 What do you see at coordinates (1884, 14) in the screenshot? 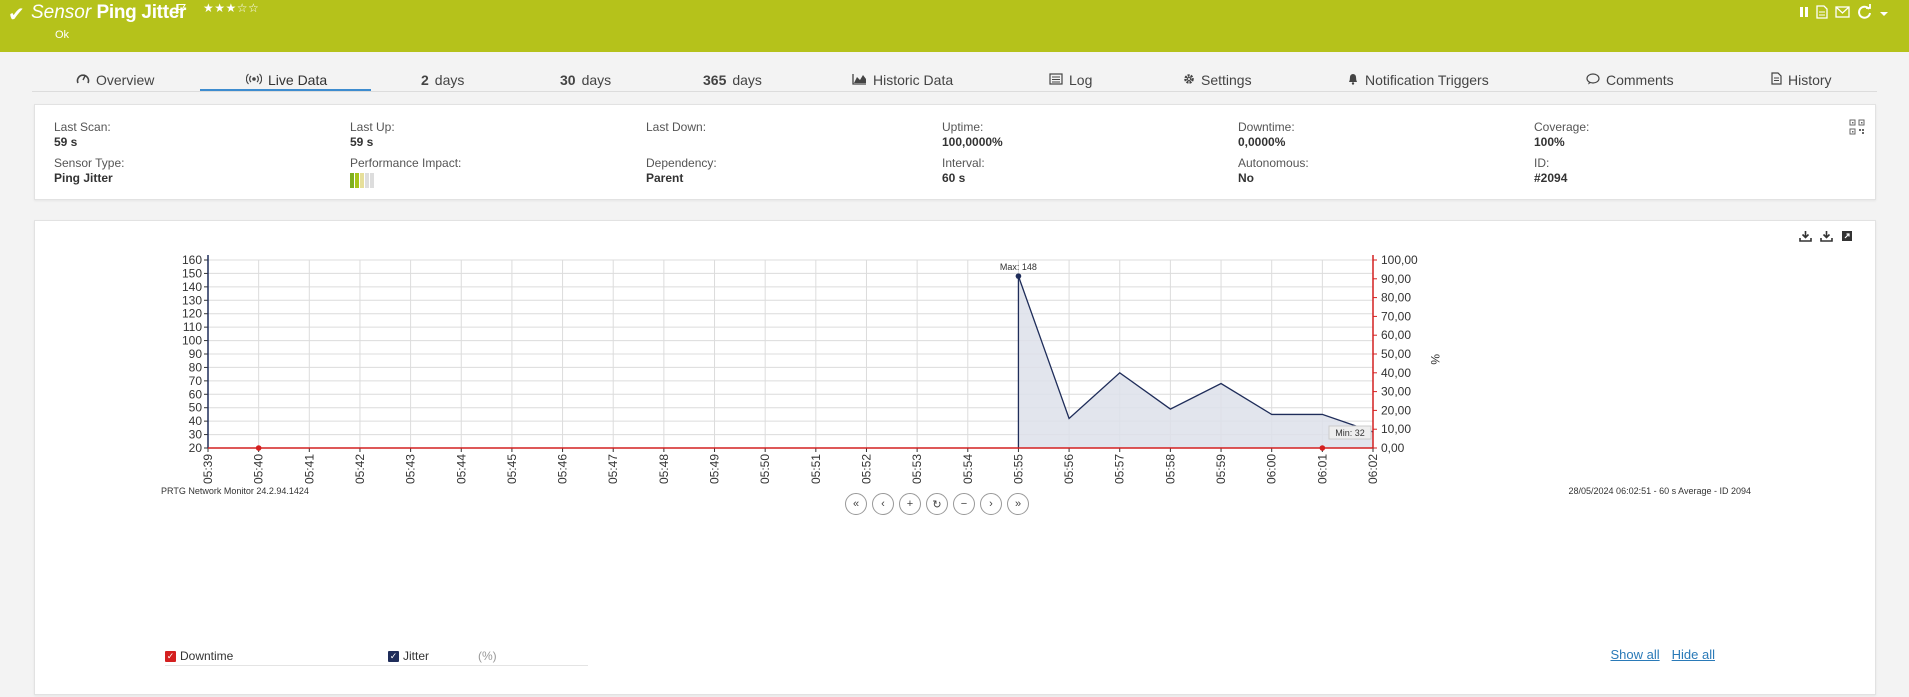
I see `dropdown-icon` at bounding box center [1884, 14].